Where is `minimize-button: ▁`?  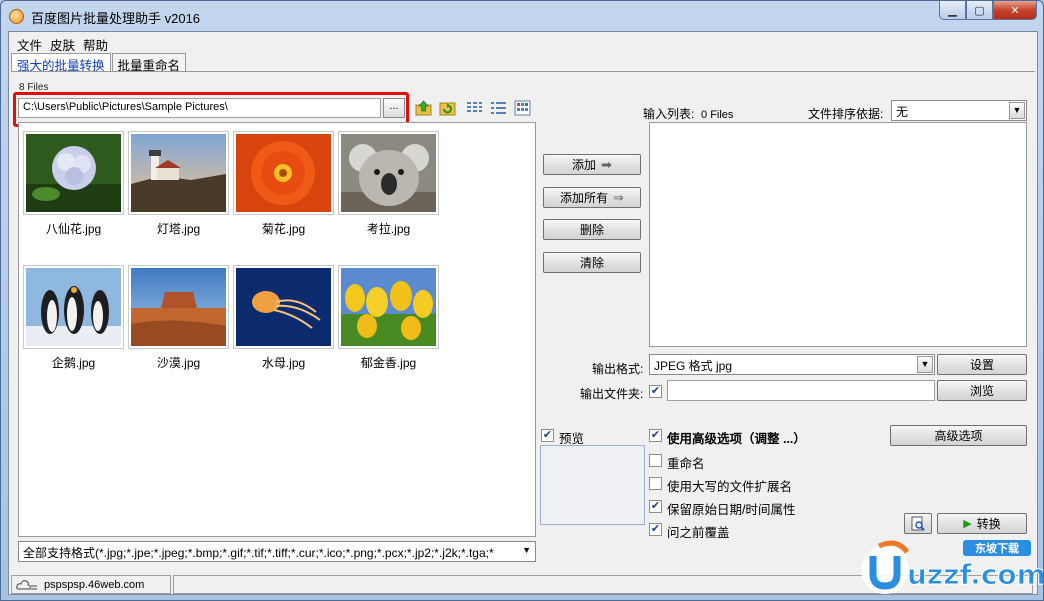 minimize-button: ▁ is located at coordinates (952, 10).